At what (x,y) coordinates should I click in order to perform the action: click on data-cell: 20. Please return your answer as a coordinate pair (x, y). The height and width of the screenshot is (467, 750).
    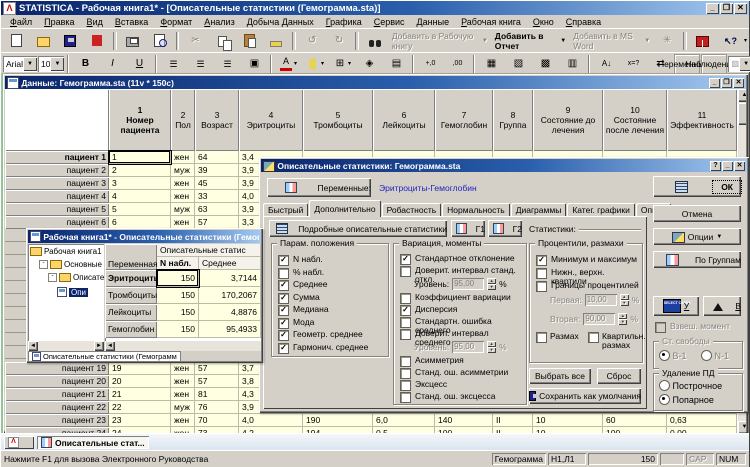
    Looking at the image, I should click on (140, 381).